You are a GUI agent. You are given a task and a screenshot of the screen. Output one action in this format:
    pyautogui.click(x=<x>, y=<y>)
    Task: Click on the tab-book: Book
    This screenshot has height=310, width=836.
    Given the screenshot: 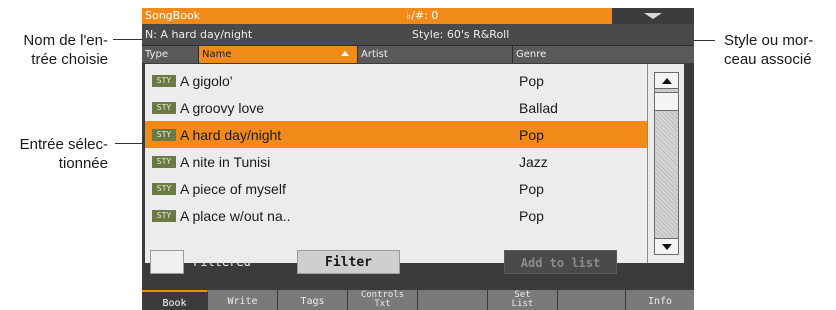 What is the action you would take?
    pyautogui.click(x=175, y=300)
    